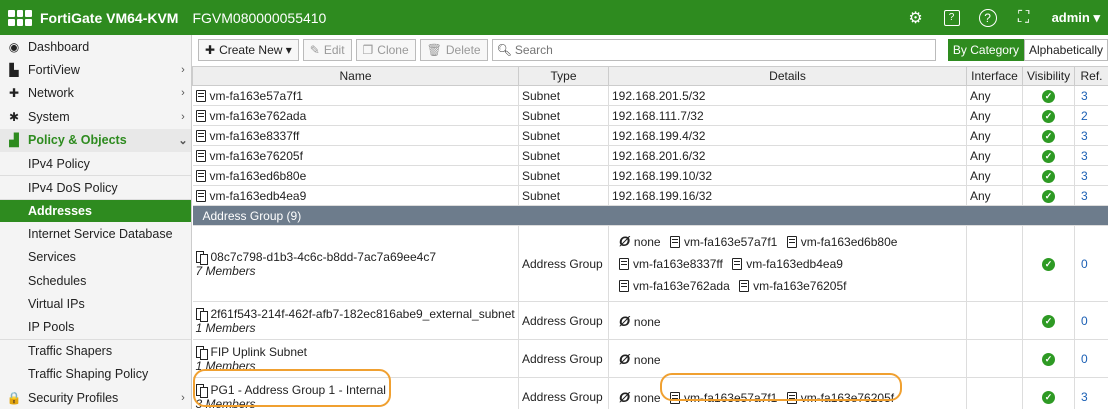  I want to click on alphabetically-button: Alphabetically, so click(1065, 50).